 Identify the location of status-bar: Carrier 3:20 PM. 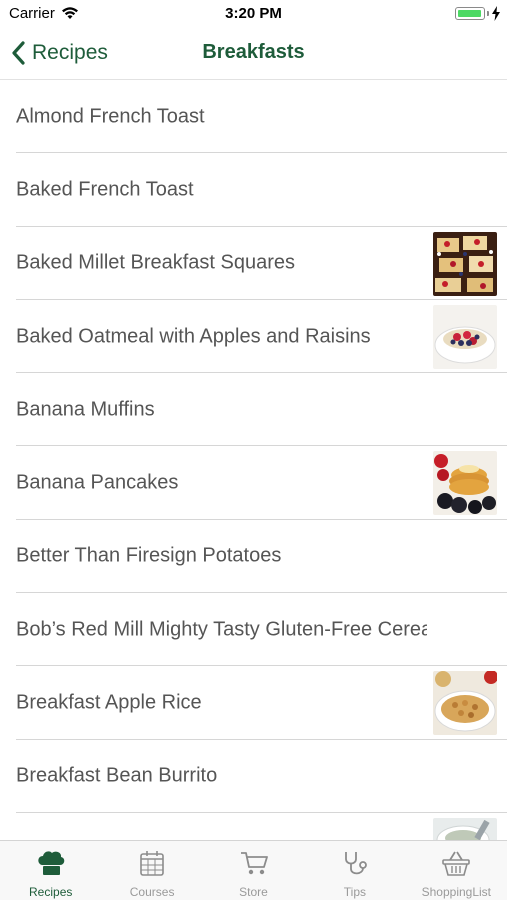
(253, 14).